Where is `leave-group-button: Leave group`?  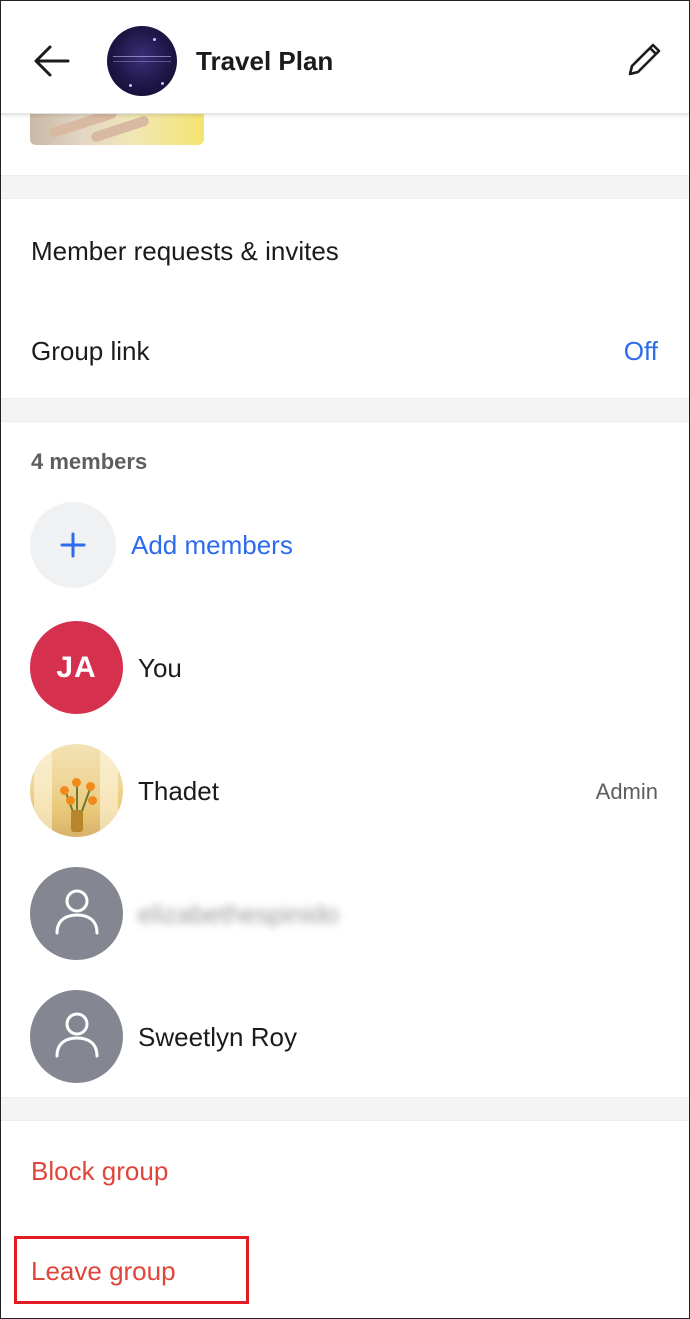
leave-group-button: Leave group is located at coordinates (103, 1271).